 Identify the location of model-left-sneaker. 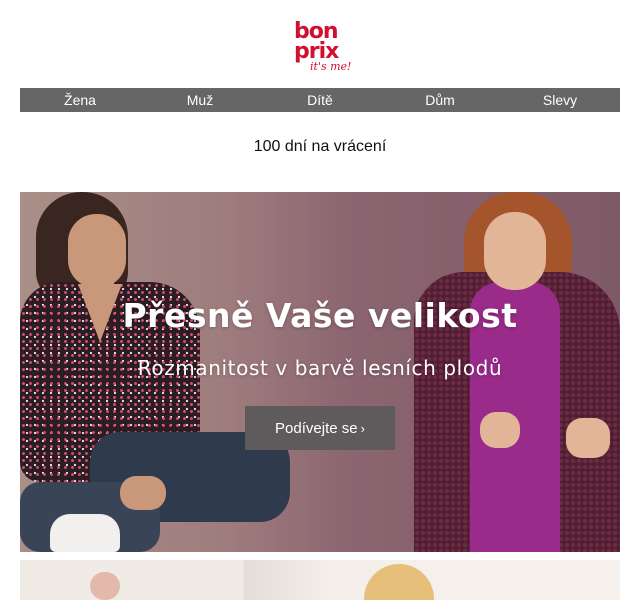
(85, 533).